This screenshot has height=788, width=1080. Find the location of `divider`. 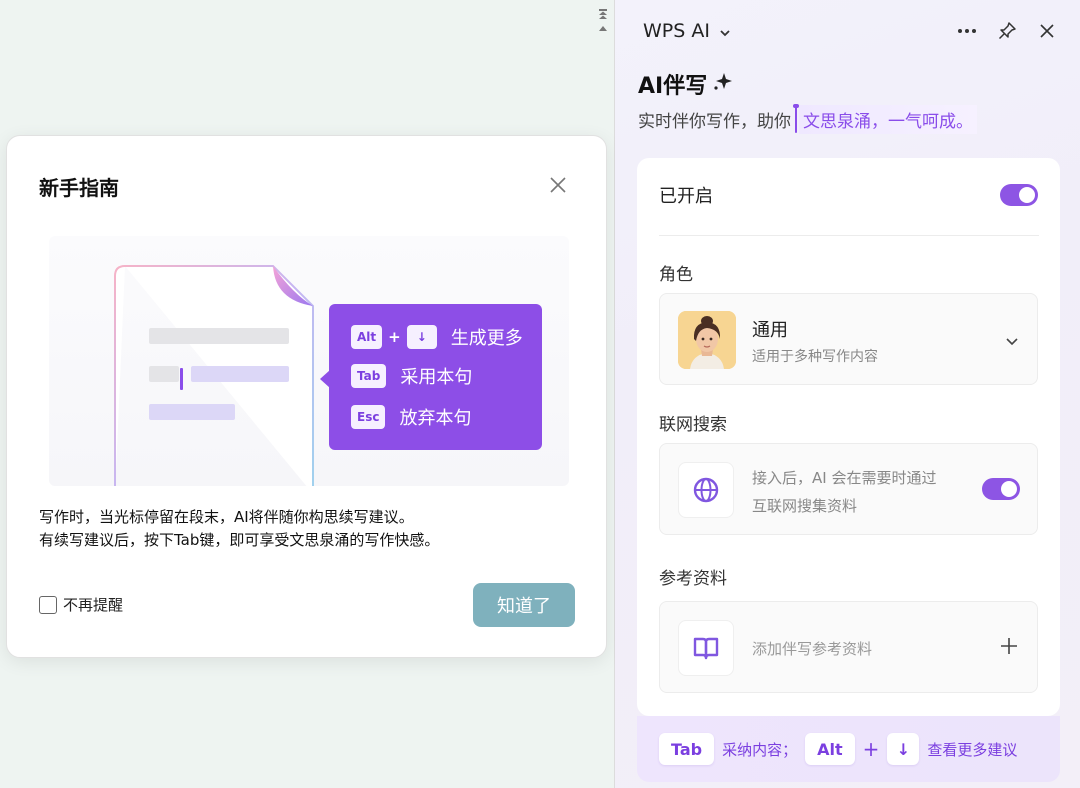

divider is located at coordinates (849, 235).